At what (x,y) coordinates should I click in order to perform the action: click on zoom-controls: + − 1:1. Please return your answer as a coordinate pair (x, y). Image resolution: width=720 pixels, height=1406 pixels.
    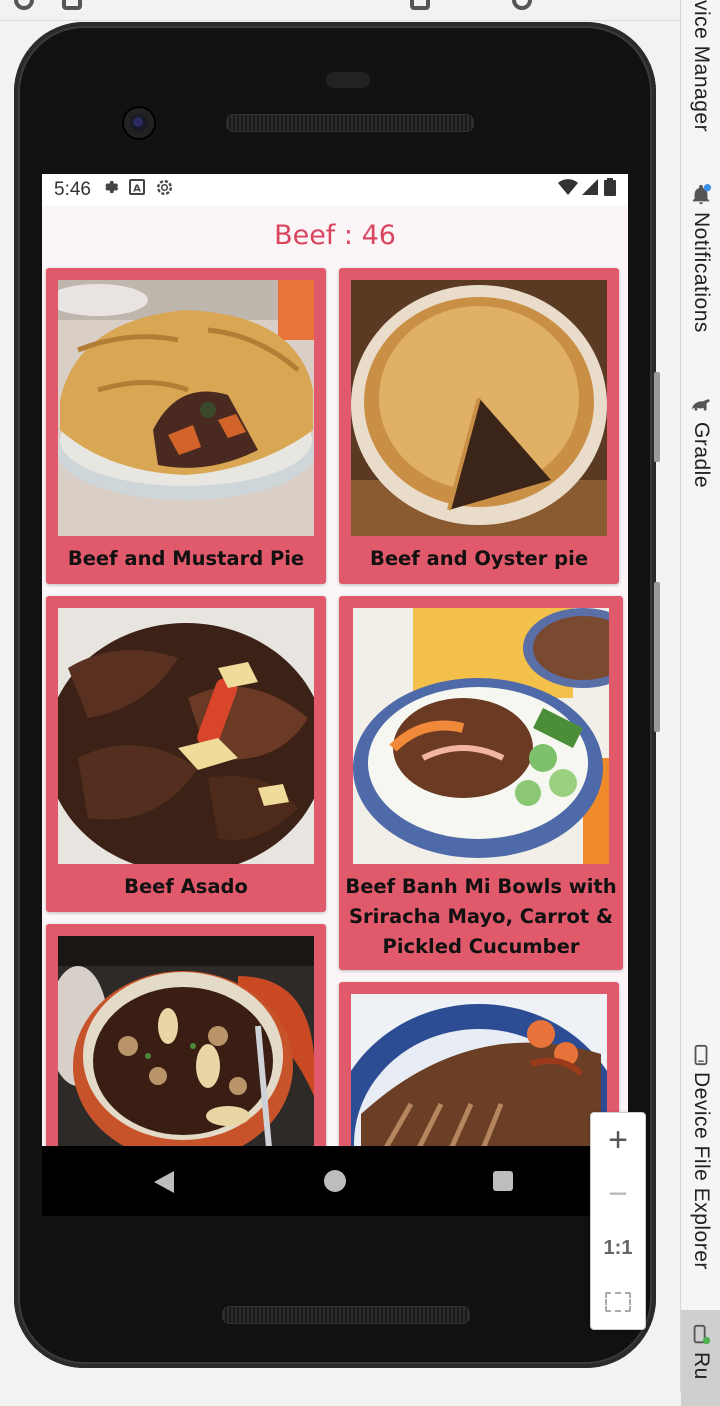
    Looking at the image, I should click on (618, 1221).